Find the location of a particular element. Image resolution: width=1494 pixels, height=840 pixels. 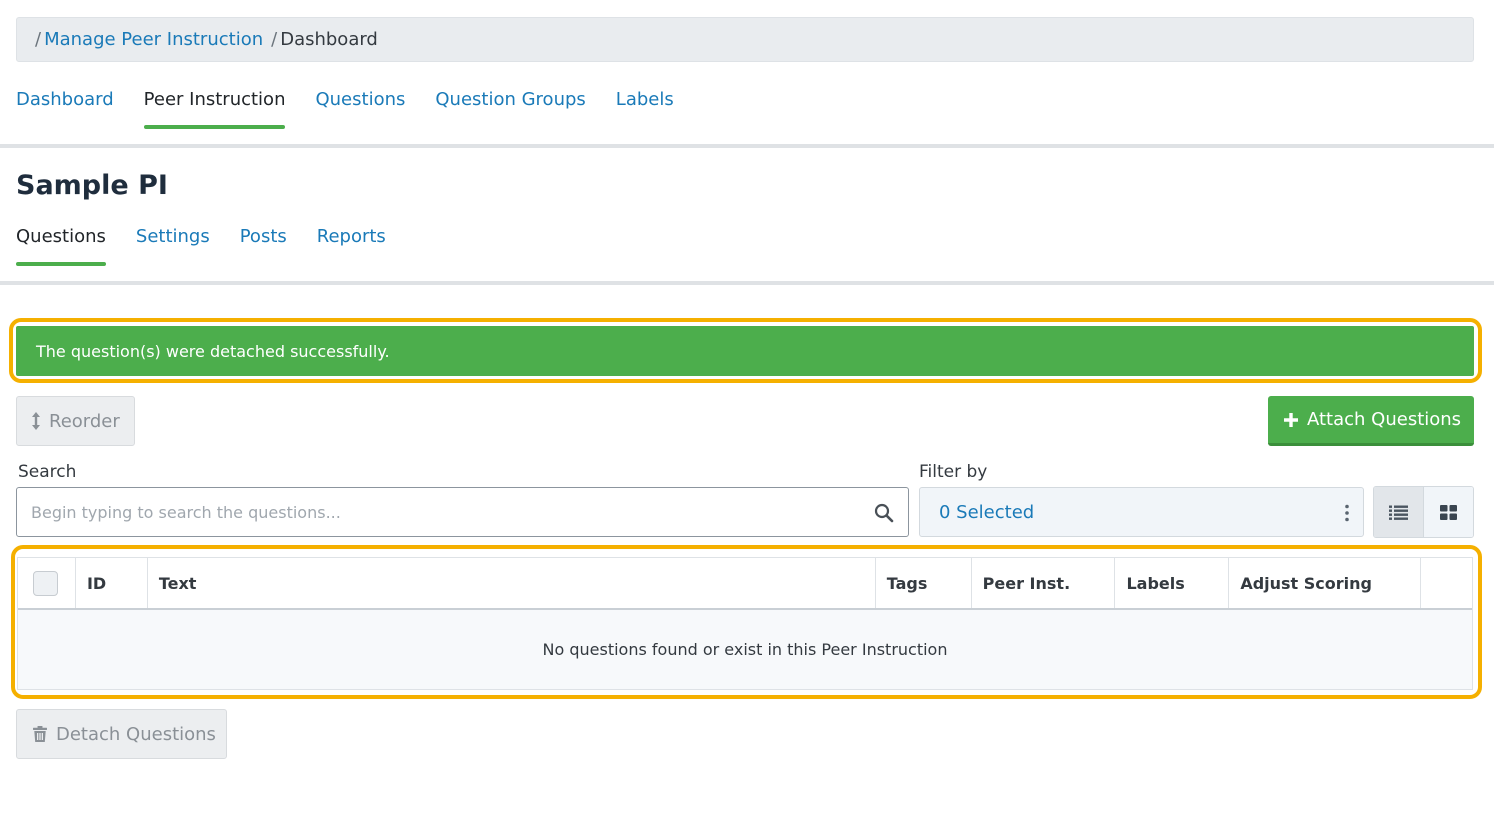

filter-selected-value: 0 Selected is located at coordinates (987, 512).